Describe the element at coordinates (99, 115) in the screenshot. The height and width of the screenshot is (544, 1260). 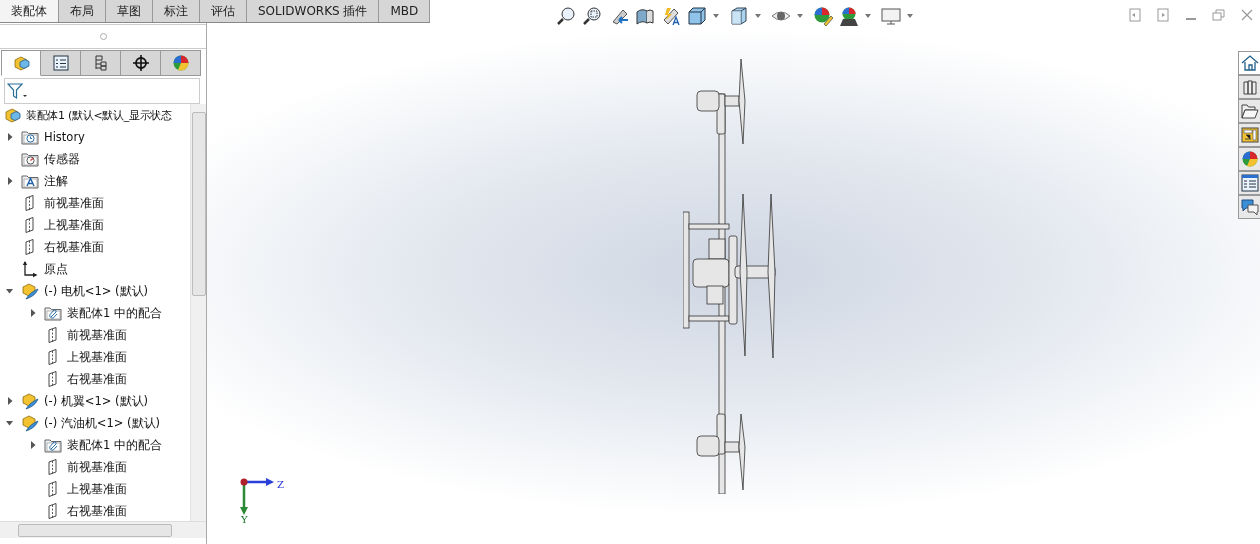
I see `tree-root-label: 装配体1 (默认<默认_显示状态` at that location.